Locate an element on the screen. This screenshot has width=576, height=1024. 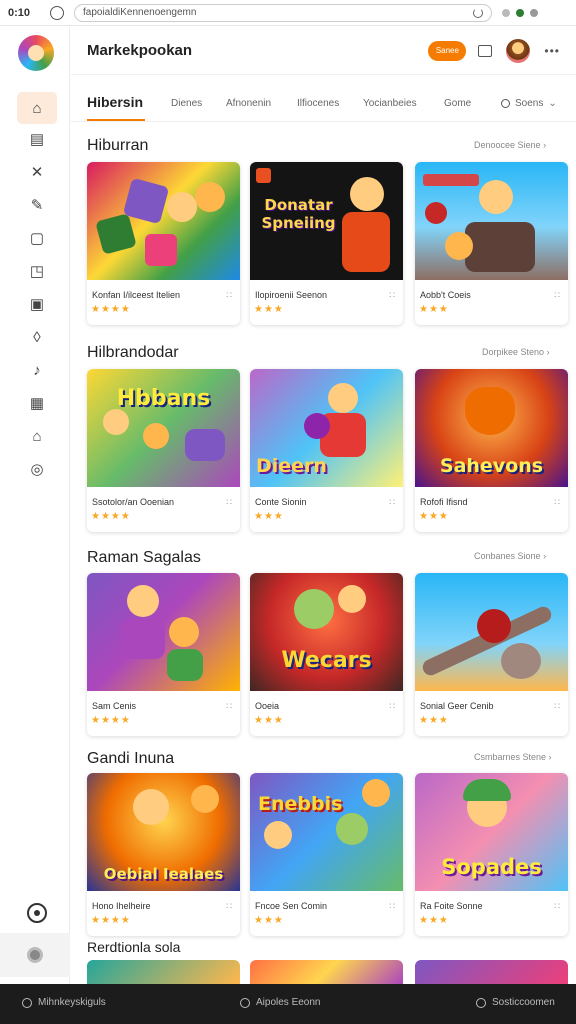
bottom-label: Sosticcoomen is located at coordinates (523, 1002).